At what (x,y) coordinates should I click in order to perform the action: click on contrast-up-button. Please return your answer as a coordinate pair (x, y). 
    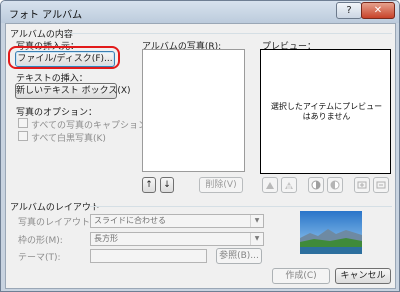
    Looking at the image, I should click on (316, 185).